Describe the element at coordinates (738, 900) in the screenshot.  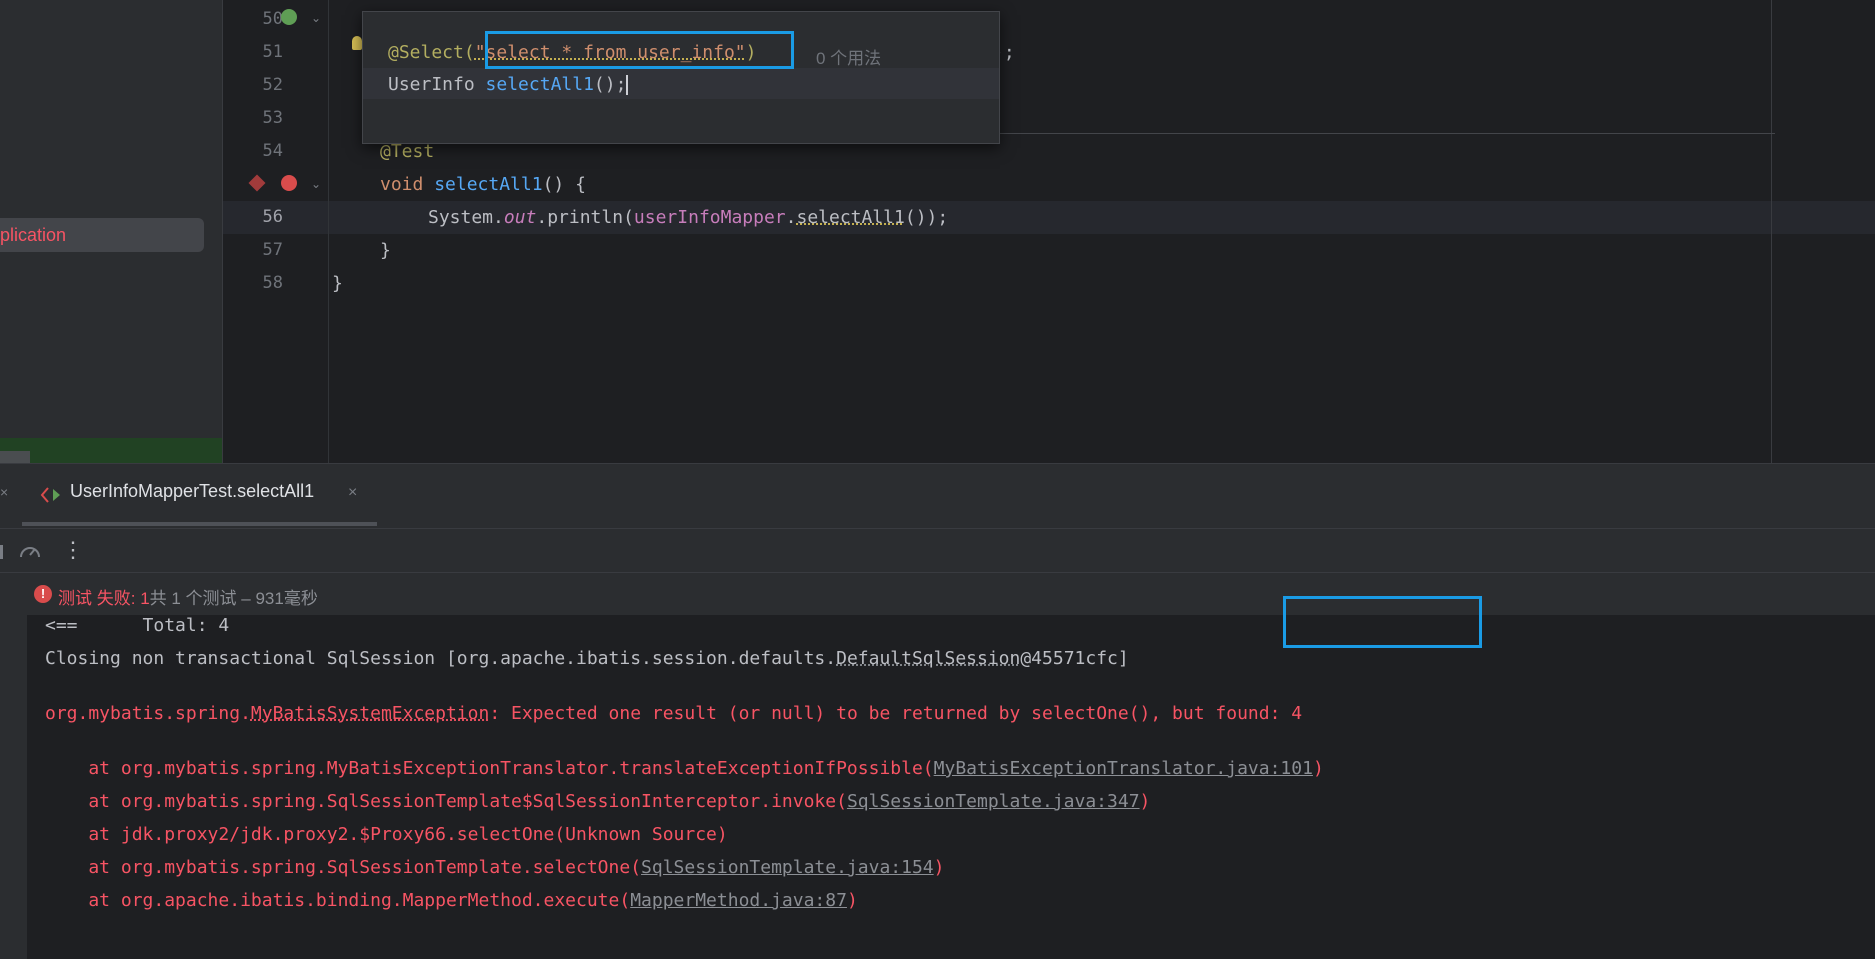
I see `source-link: MapperMethod.java:87` at that location.